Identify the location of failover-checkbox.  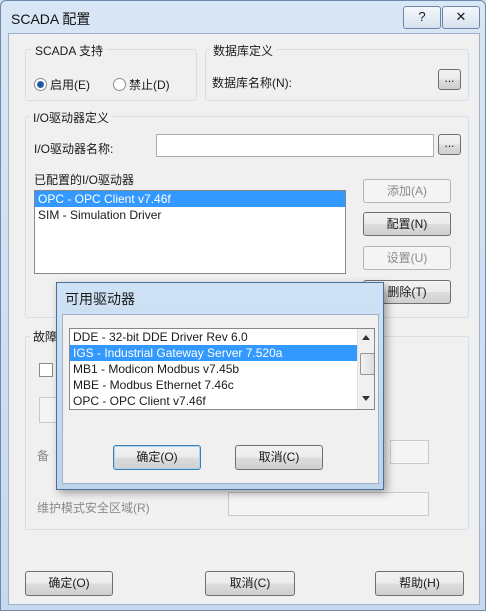
(46, 370).